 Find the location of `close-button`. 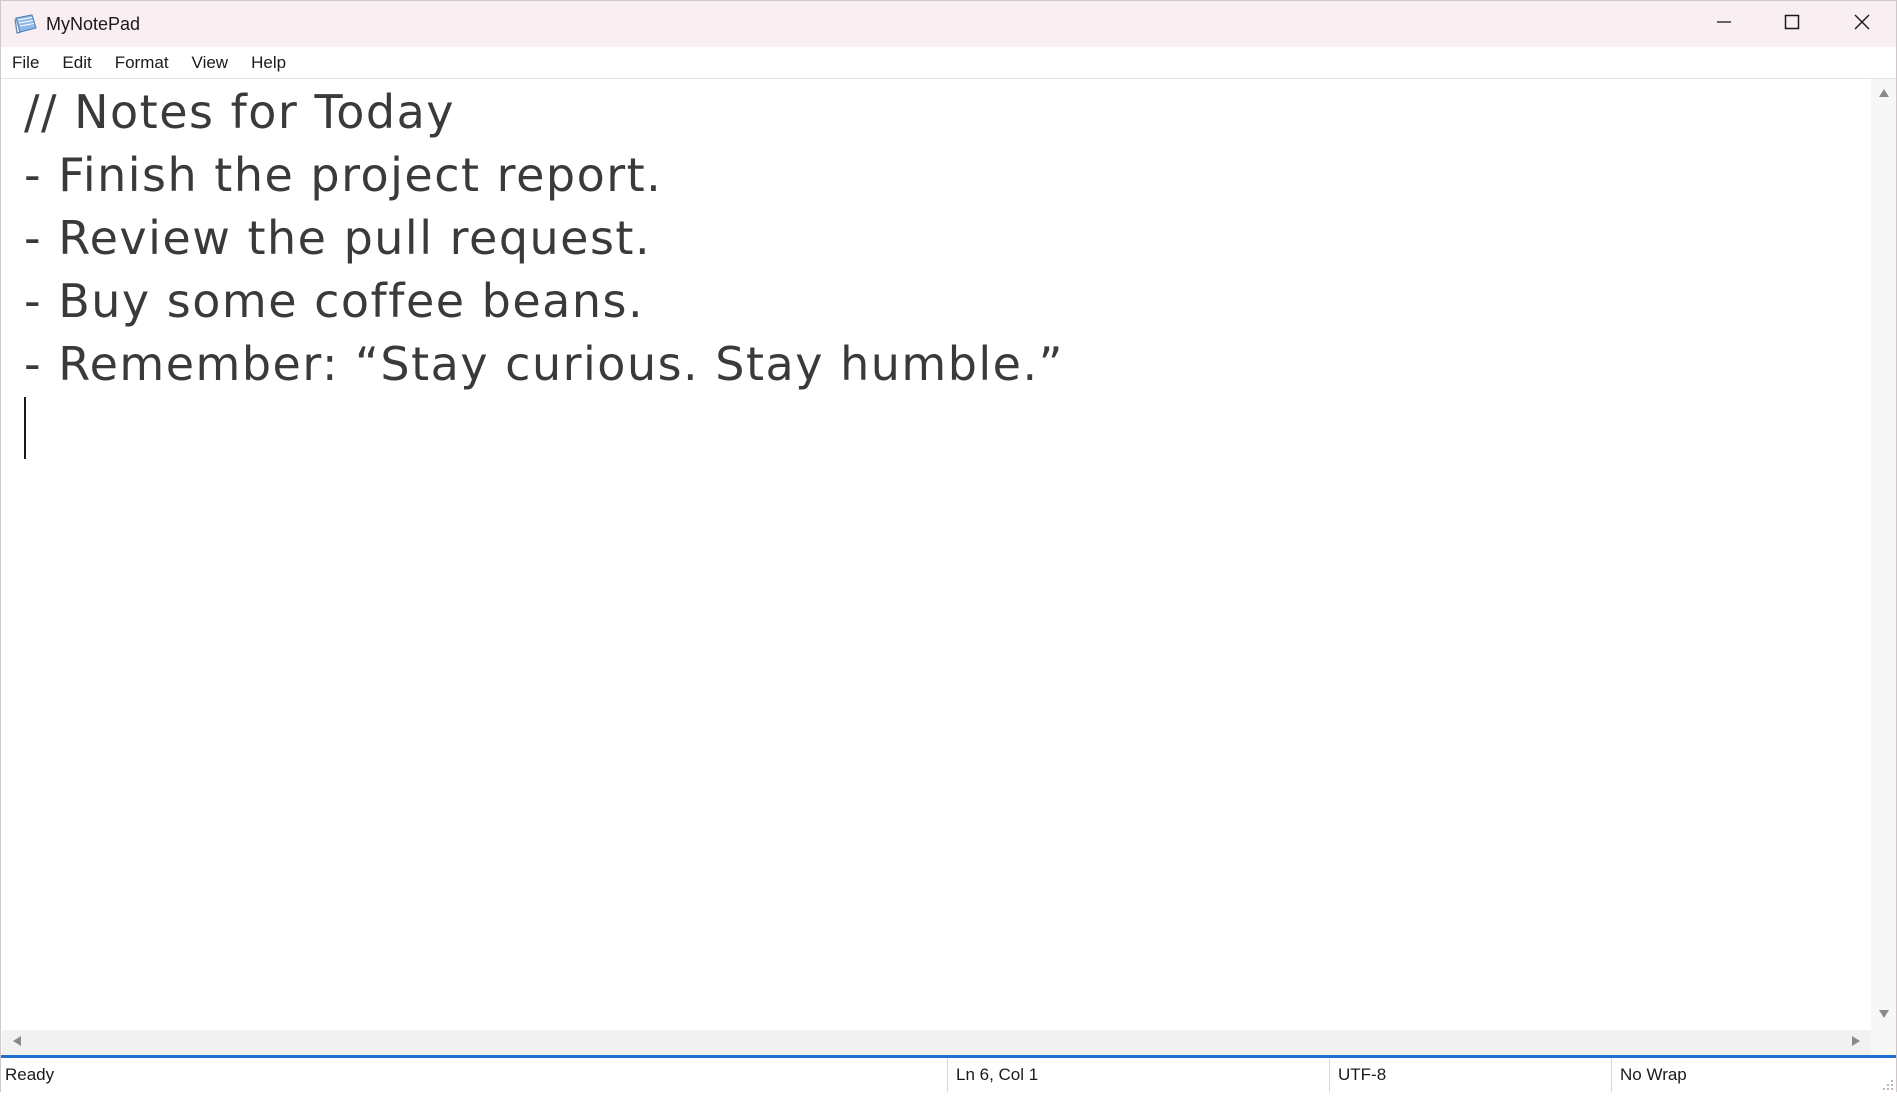

close-button is located at coordinates (1862, 24).